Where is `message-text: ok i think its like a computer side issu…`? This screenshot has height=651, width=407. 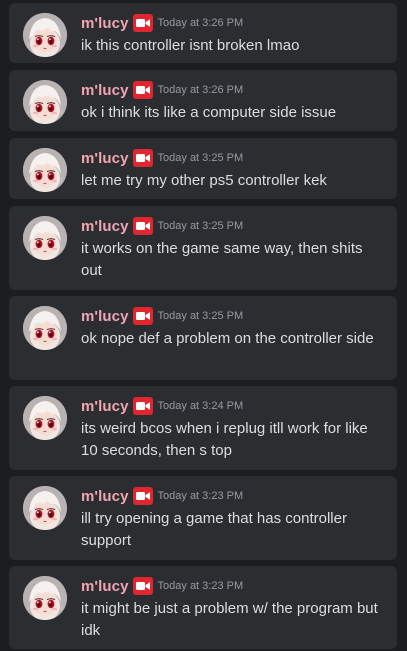 message-text: ok i think its like a computer side issu… is located at coordinates (209, 112).